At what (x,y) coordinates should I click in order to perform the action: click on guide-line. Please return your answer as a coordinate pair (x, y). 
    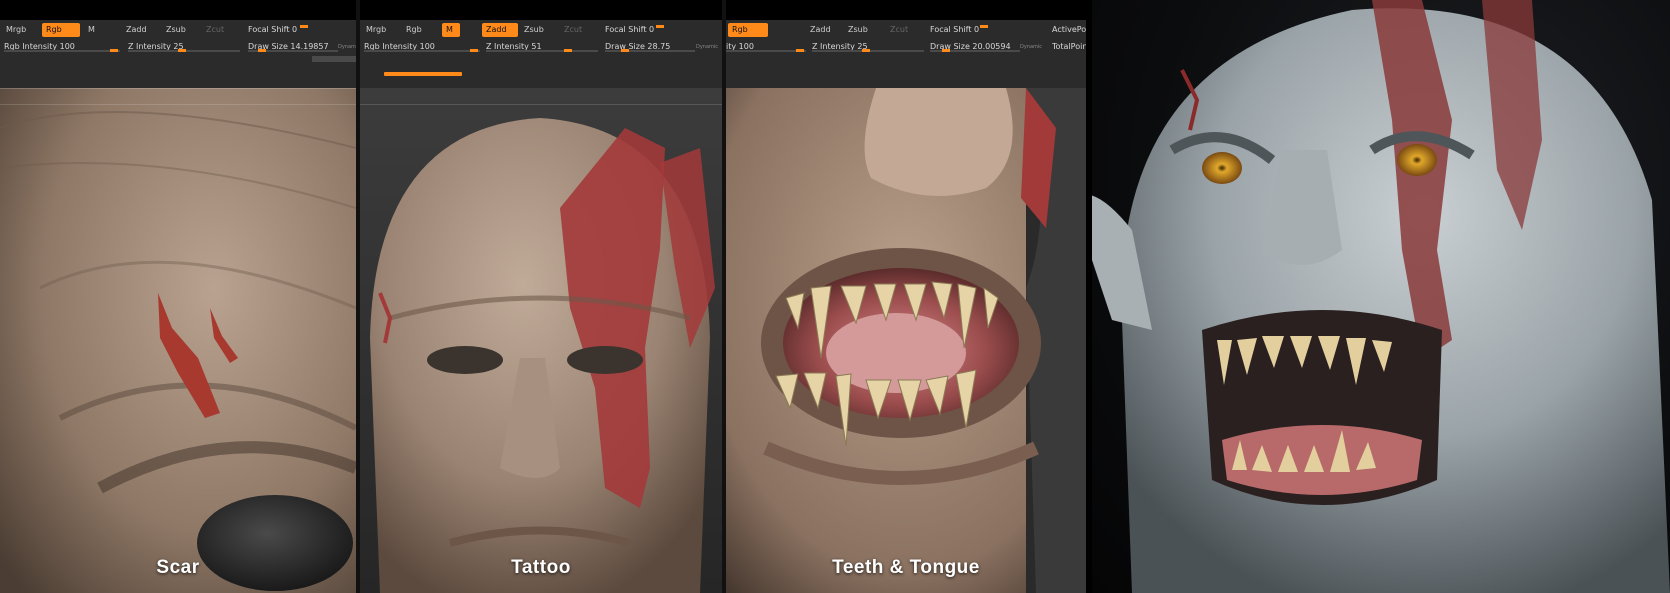
    Looking at the image, I should click on (178, 104).